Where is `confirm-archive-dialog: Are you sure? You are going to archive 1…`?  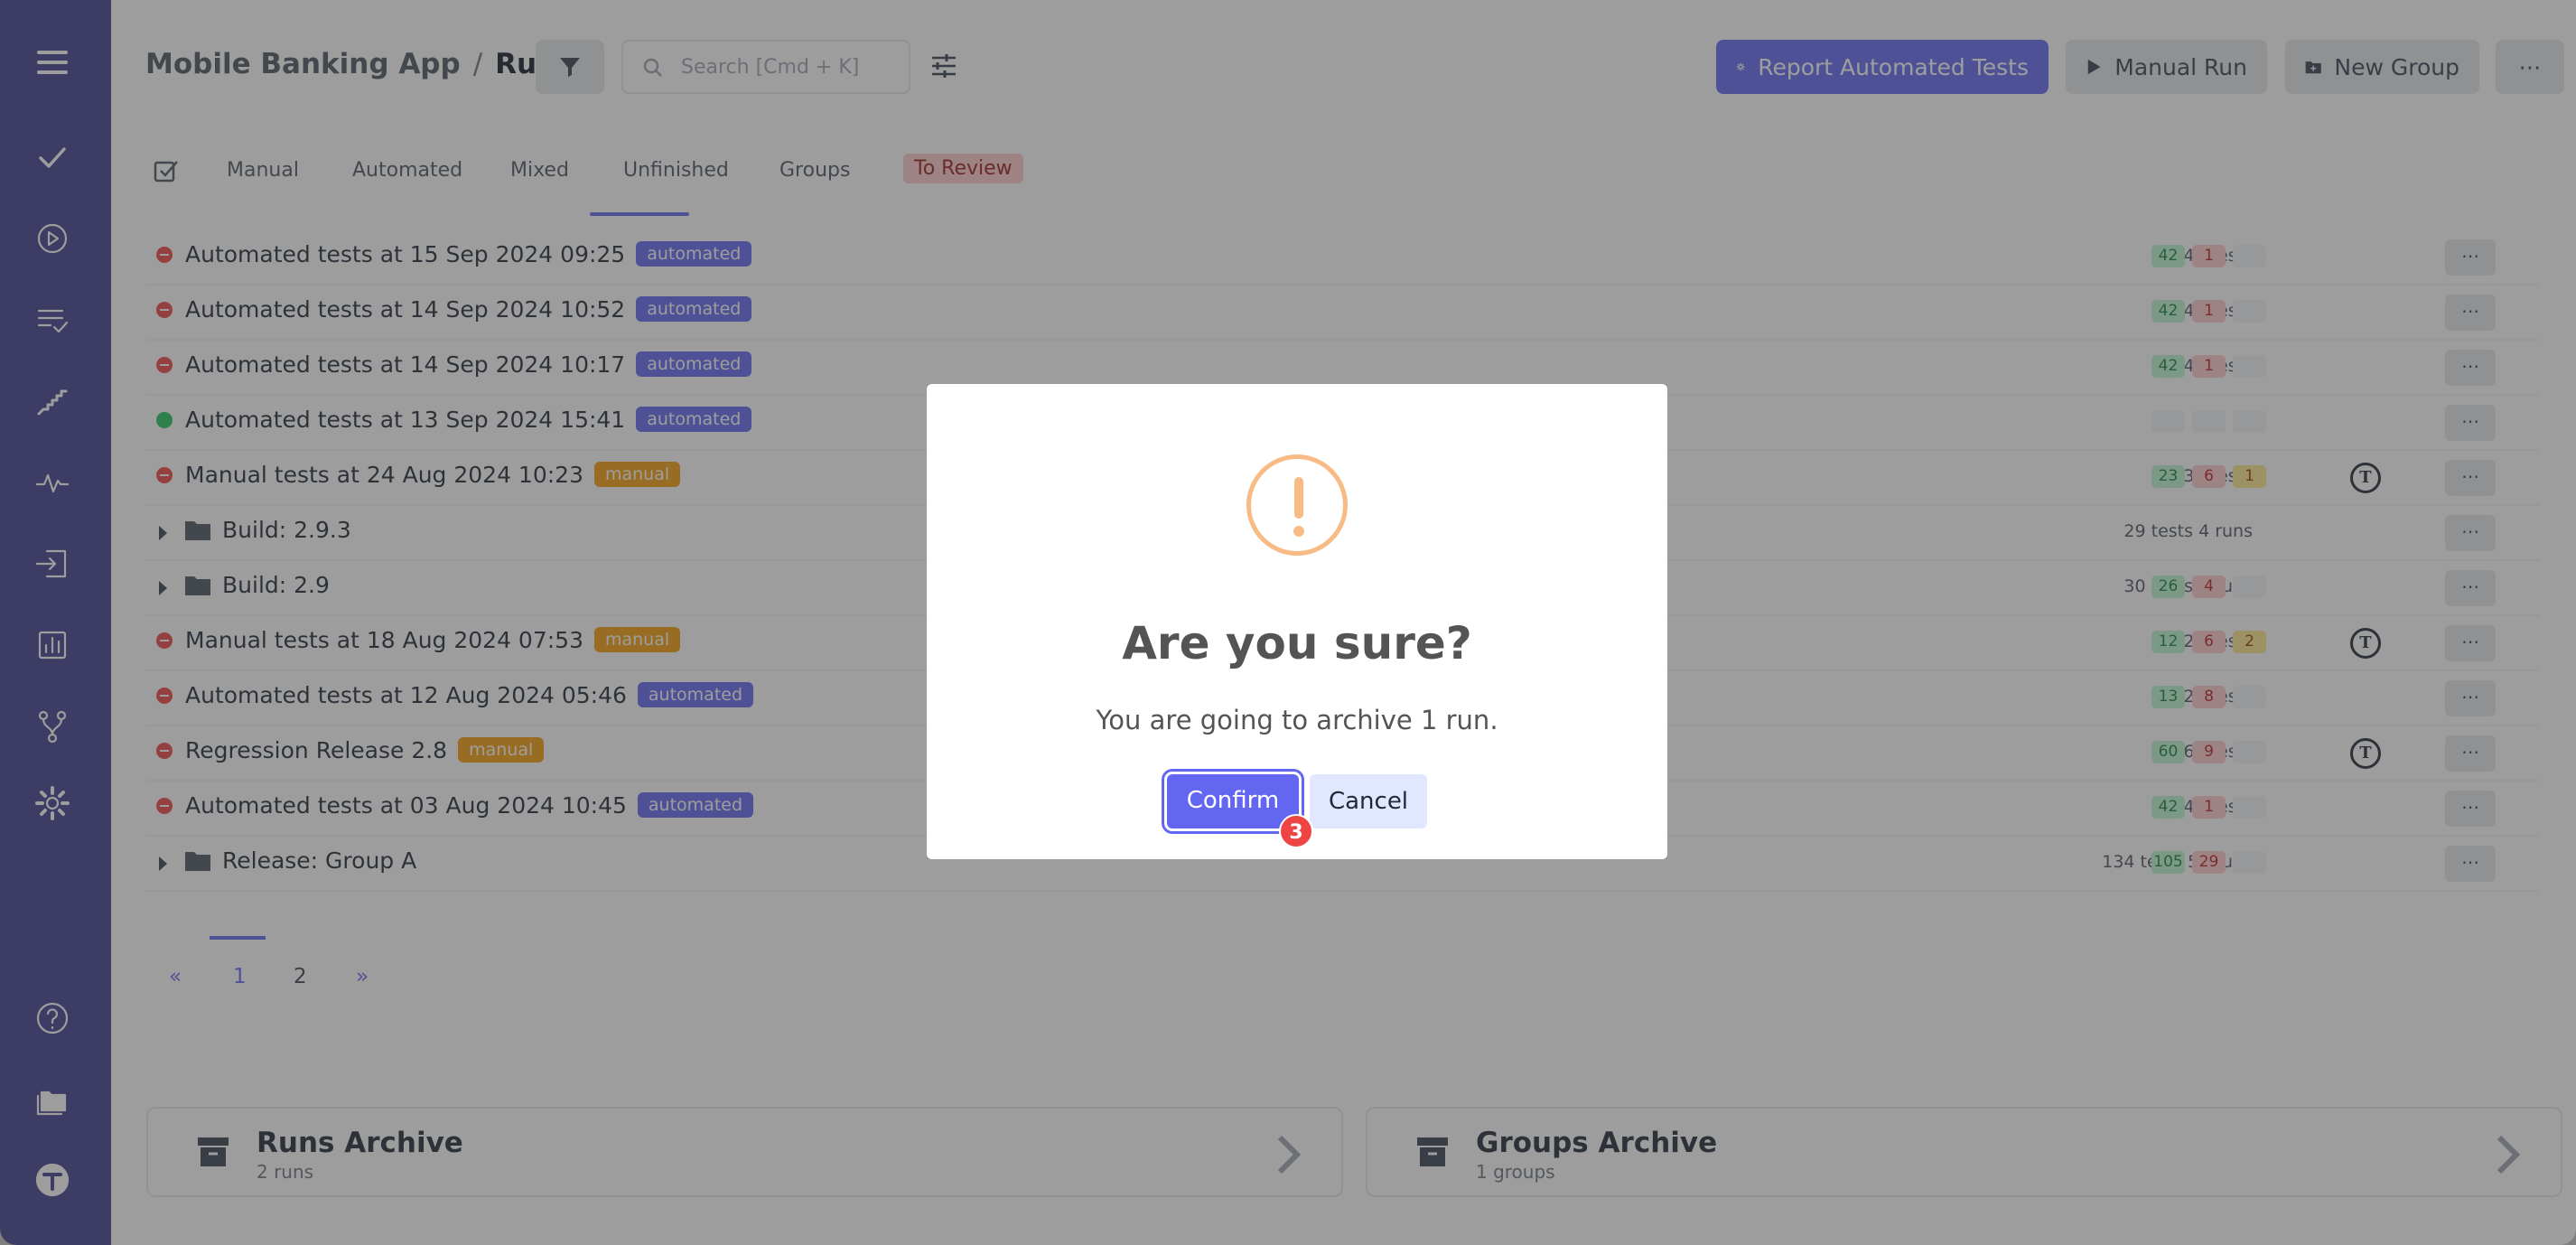
confirm-archive-dialog: Are you sure? You are going to archive 1… is located at coordinates (1297, 621).